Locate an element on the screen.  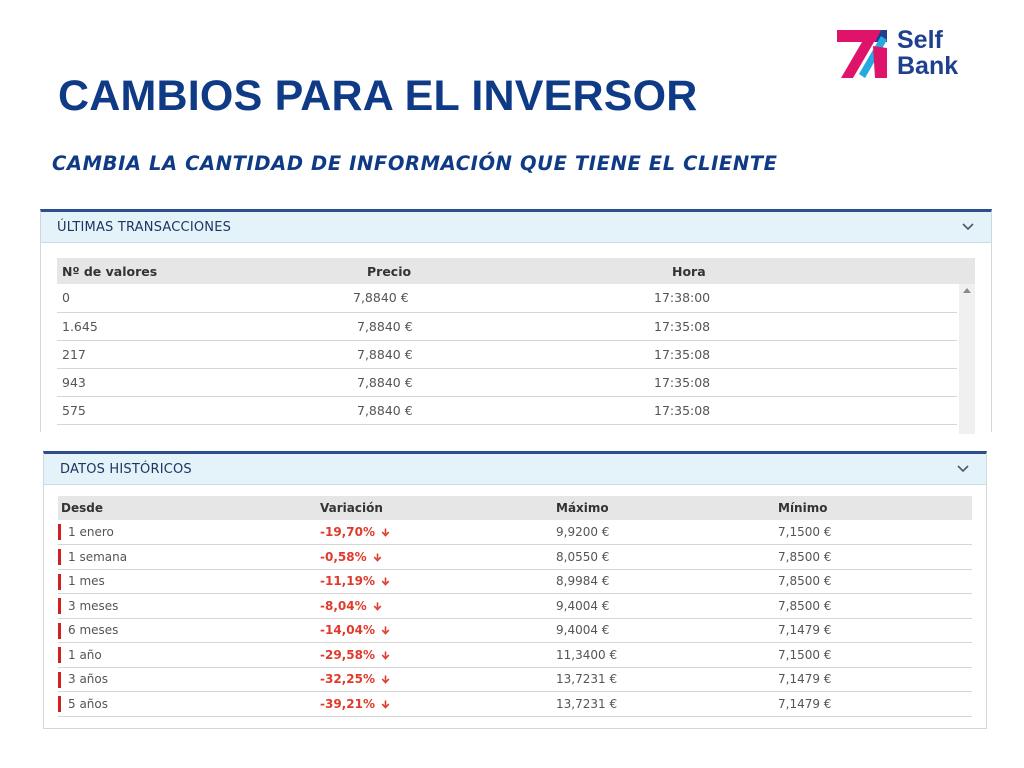
table-row: 0 7,8840 €17:38:00 is located at coordinates (507, 298).